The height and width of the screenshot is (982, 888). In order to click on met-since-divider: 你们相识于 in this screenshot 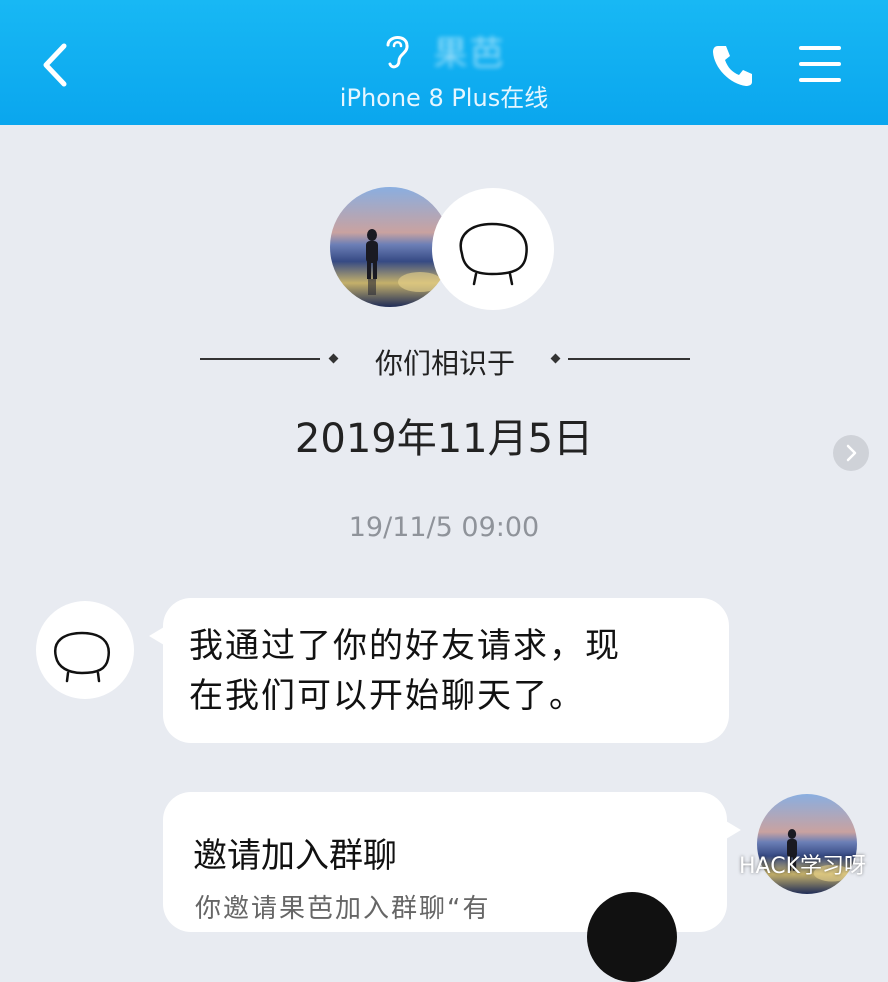, I will do `click(445, 360)`.